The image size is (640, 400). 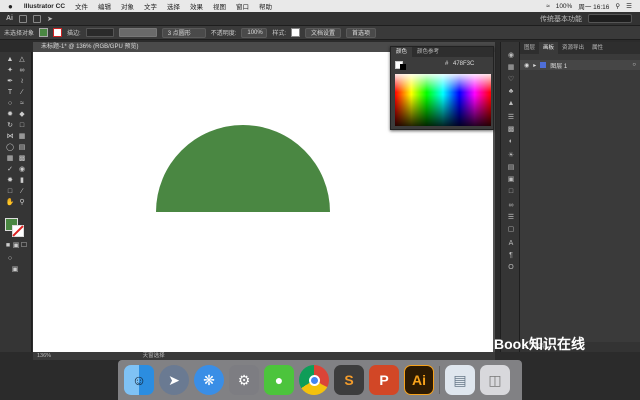 What do you see at coordinates (511, 91) in the screenshot?
I see `symbols-panel-icon: ♣` at bounding box center [511, 91].